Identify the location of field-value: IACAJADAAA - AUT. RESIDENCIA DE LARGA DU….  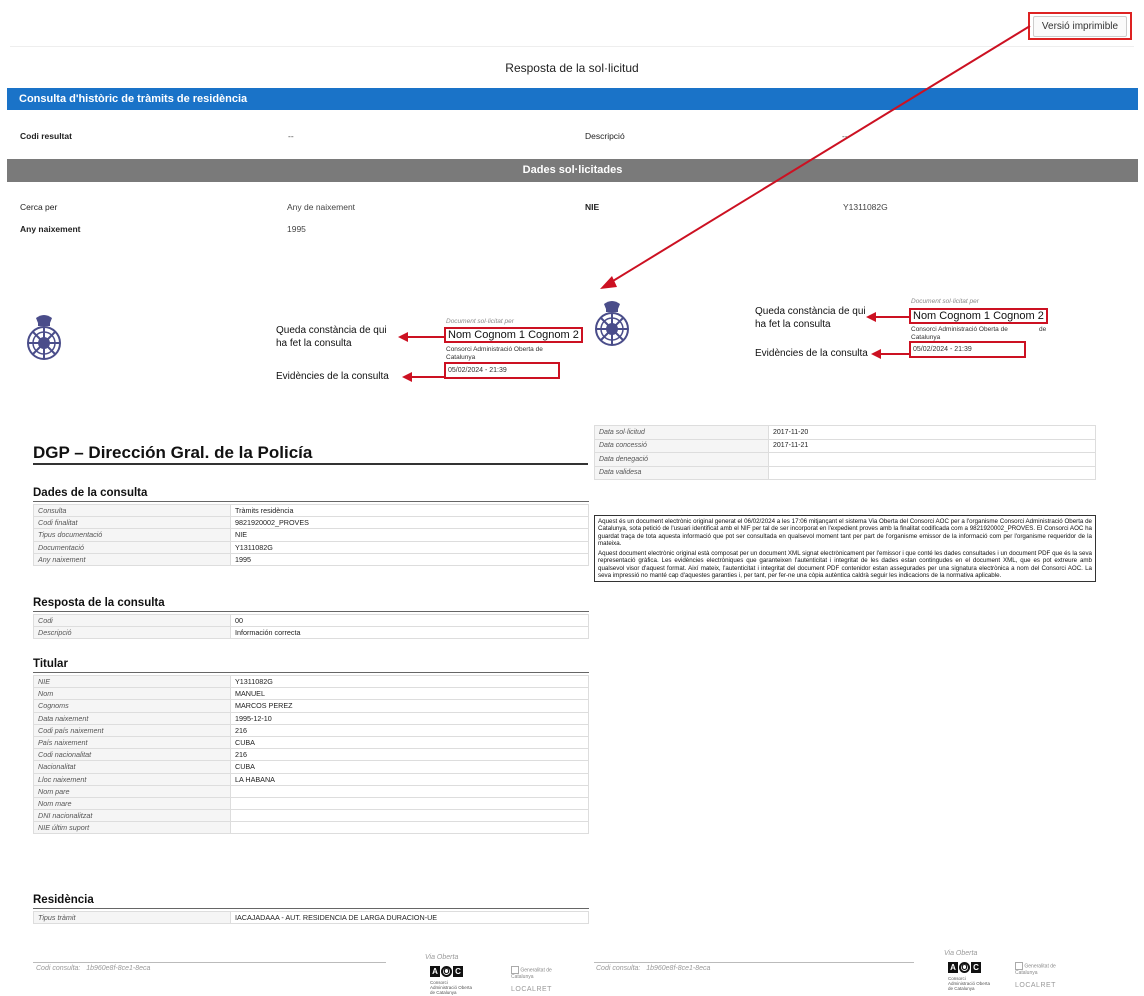
(409, 917).